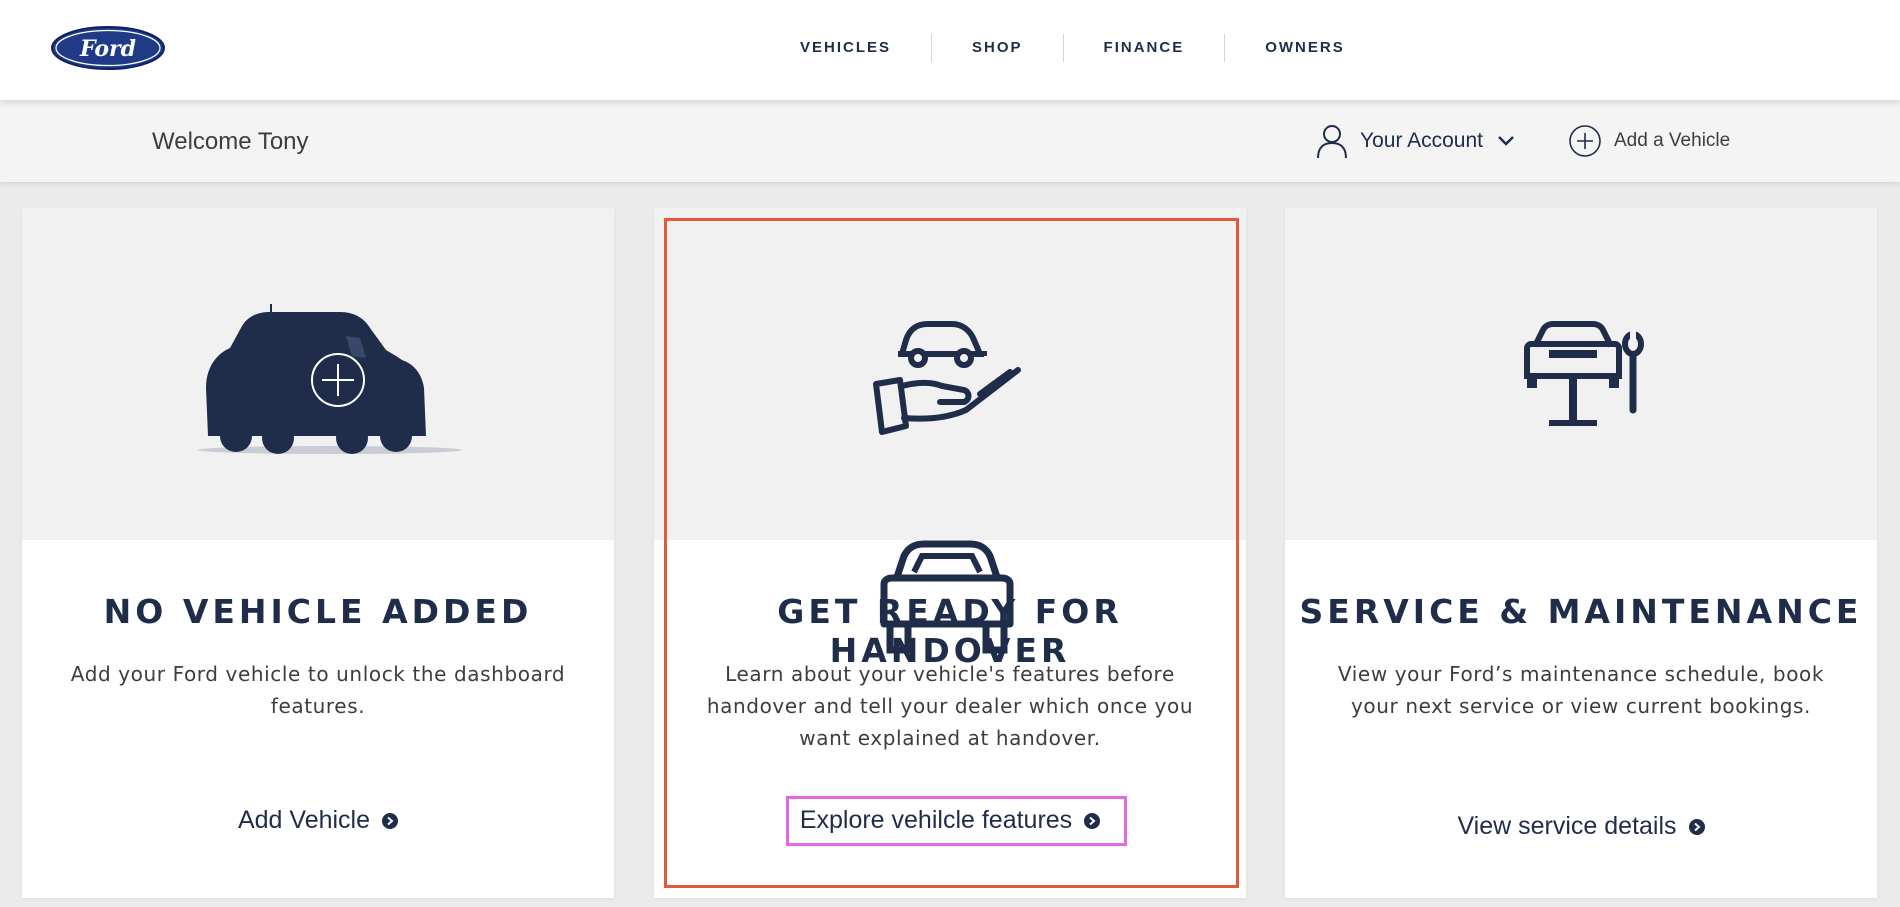  Describe the element at coordinates (1672, 140) in the screenshot. I see `add-a-vehicle-label: Add a Vehicle` at that location.